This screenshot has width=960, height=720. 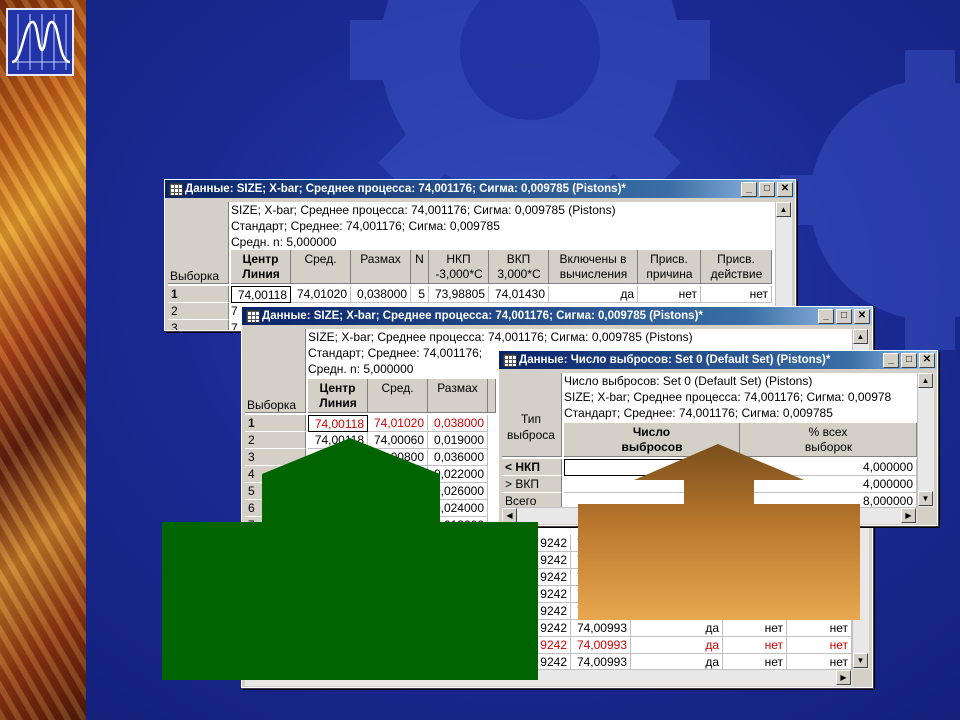 I want to click on row-label: 2, so click(x=198, y=311).